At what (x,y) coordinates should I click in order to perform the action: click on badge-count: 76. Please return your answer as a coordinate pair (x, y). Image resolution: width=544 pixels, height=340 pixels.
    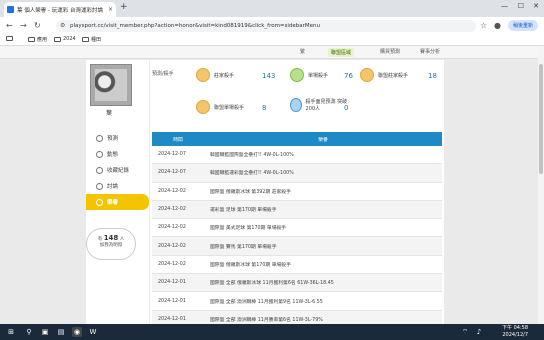
    Looking at the image, I should click on (348, 76).